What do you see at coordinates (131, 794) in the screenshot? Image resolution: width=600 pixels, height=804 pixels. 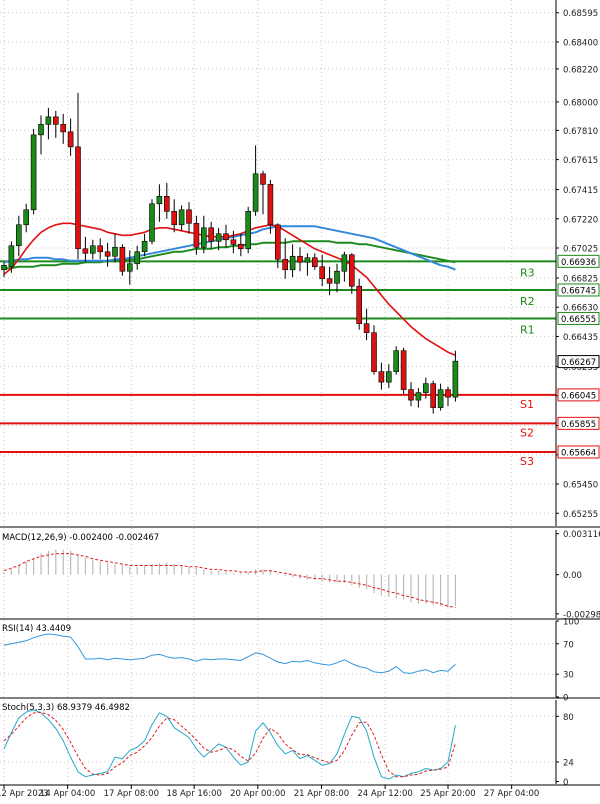 I see `x-tick-label: 17 Apr 08:00` at bounding box center [131, 794].